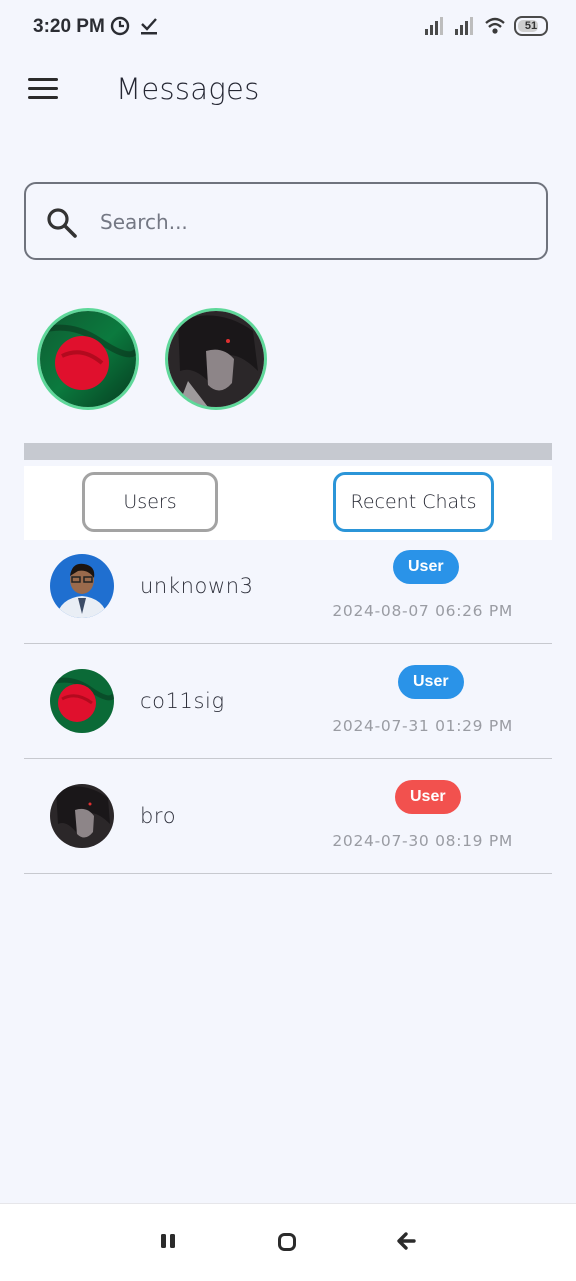  Describe the element at coordinates (287, 1242) in the screenshot. I see `home-icon` at that location.